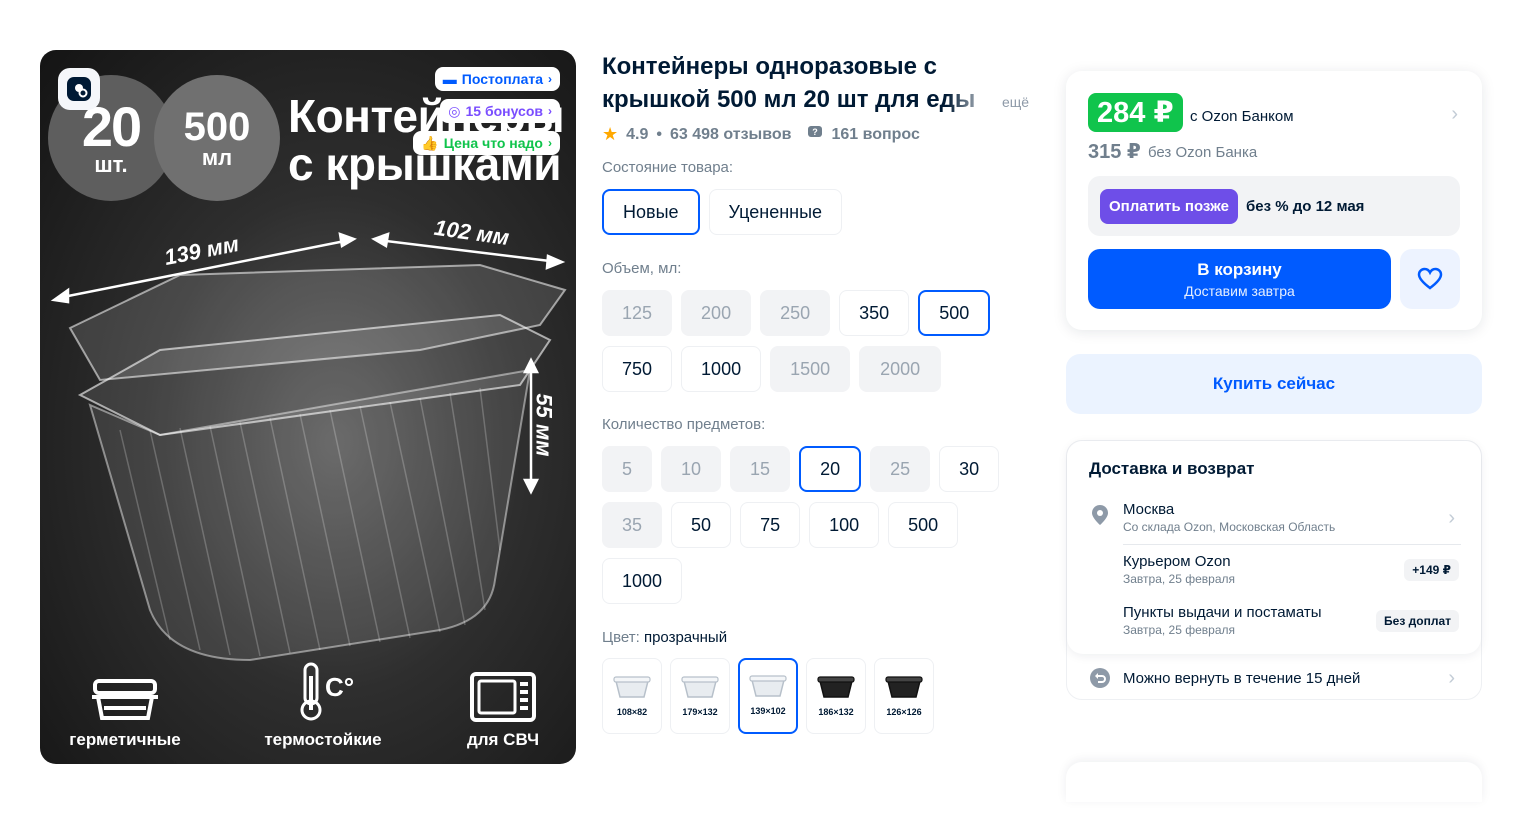 The height and width of the screenshot is (824, 1520). Describe the element at coordinates (497, 79) in the screenshot. I see `postpay-badge: ▬ Постоплата ›` at that location.